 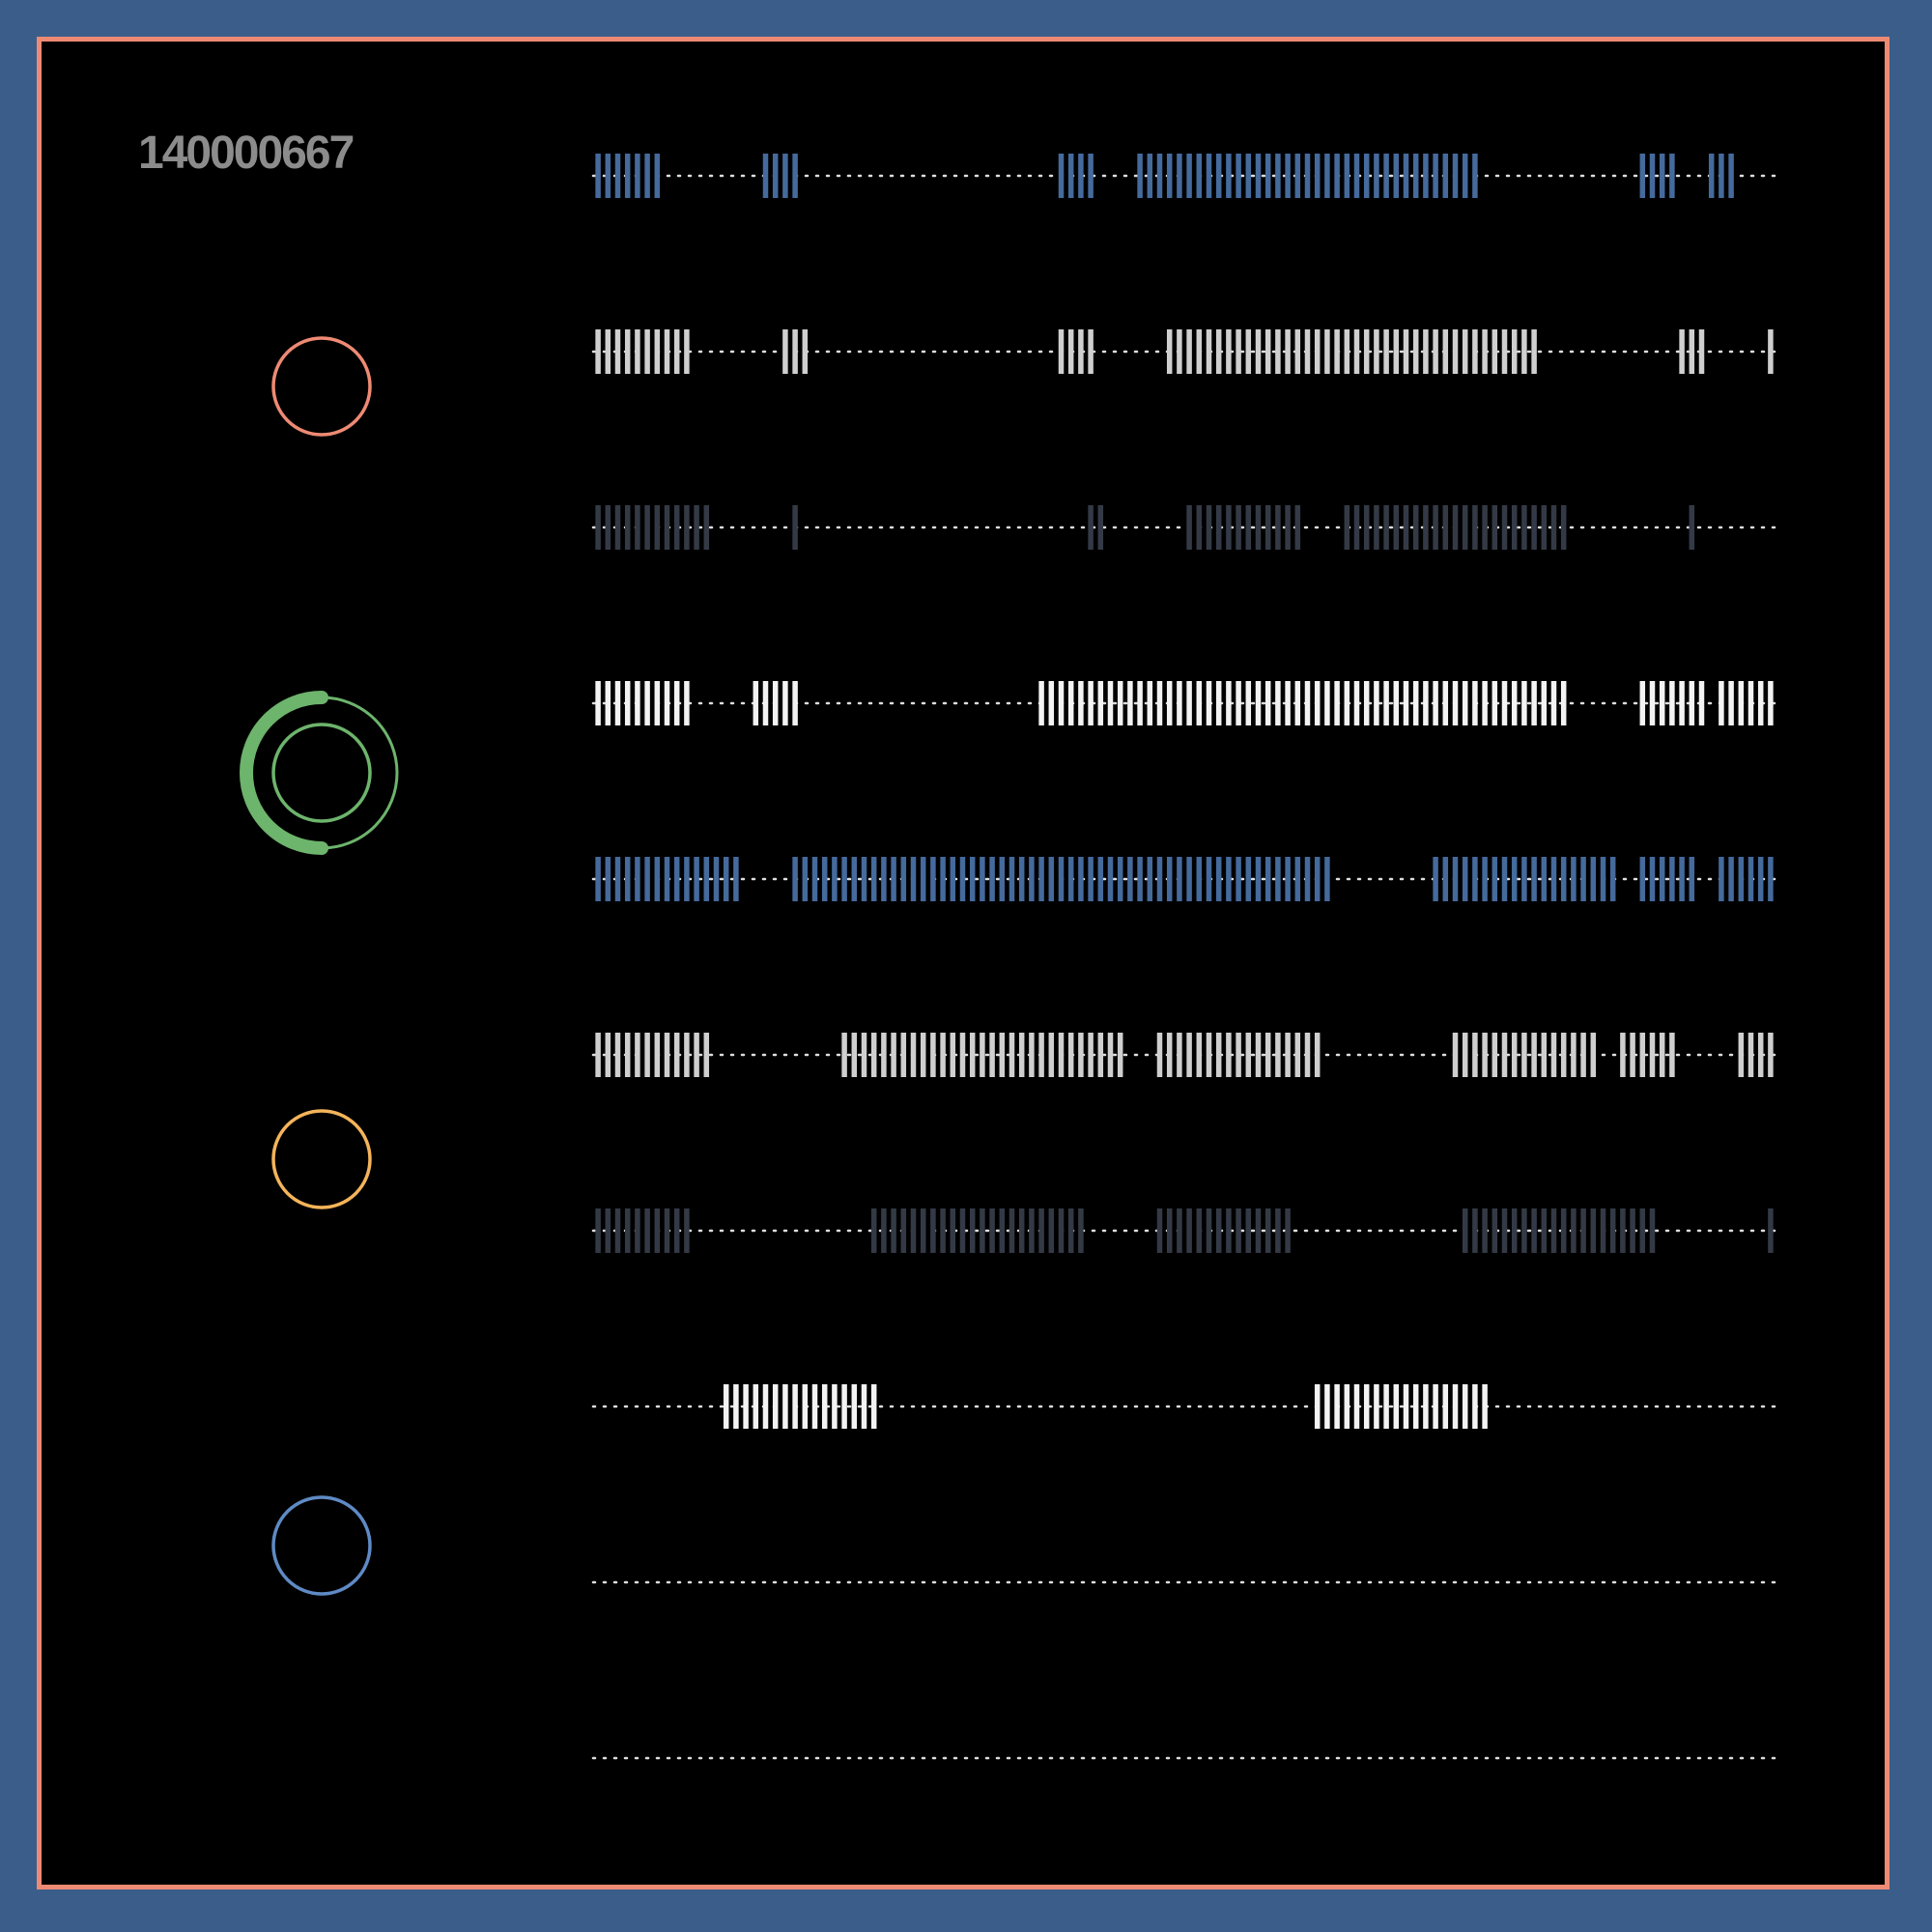 What do you see at coordinates (321, 386) in the screenshot?
I see `ring-salmon-icon` at bounding box center [321, 386].